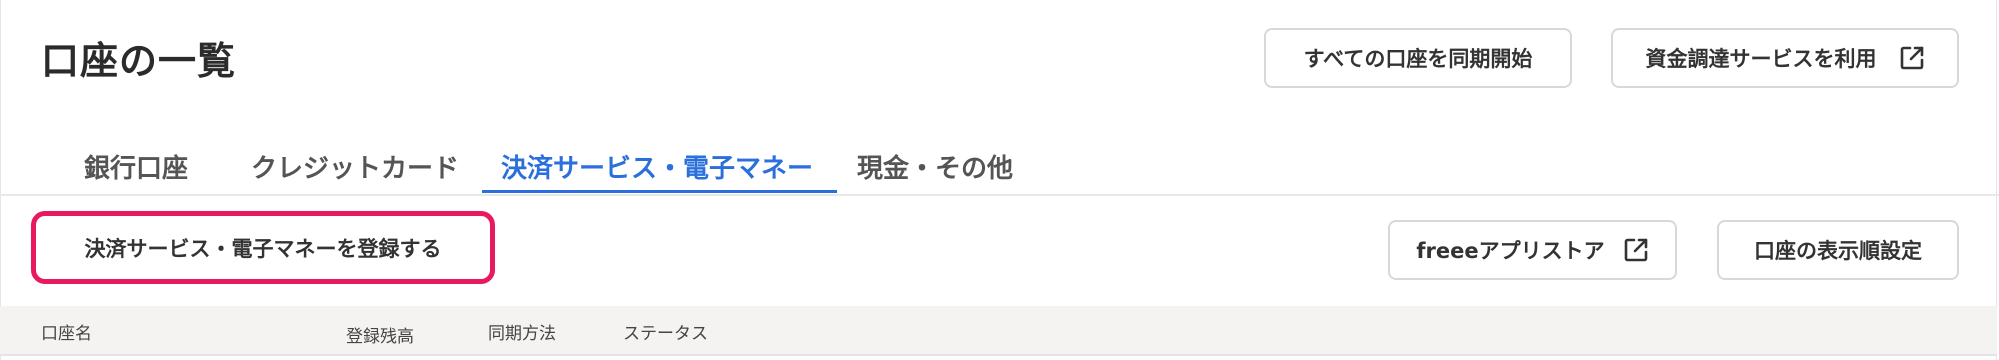 The image size is (1999, 360). Describe the element at coordinates (380, 337) in the screenshot. I see `column-balance: 登録残高` at that location.